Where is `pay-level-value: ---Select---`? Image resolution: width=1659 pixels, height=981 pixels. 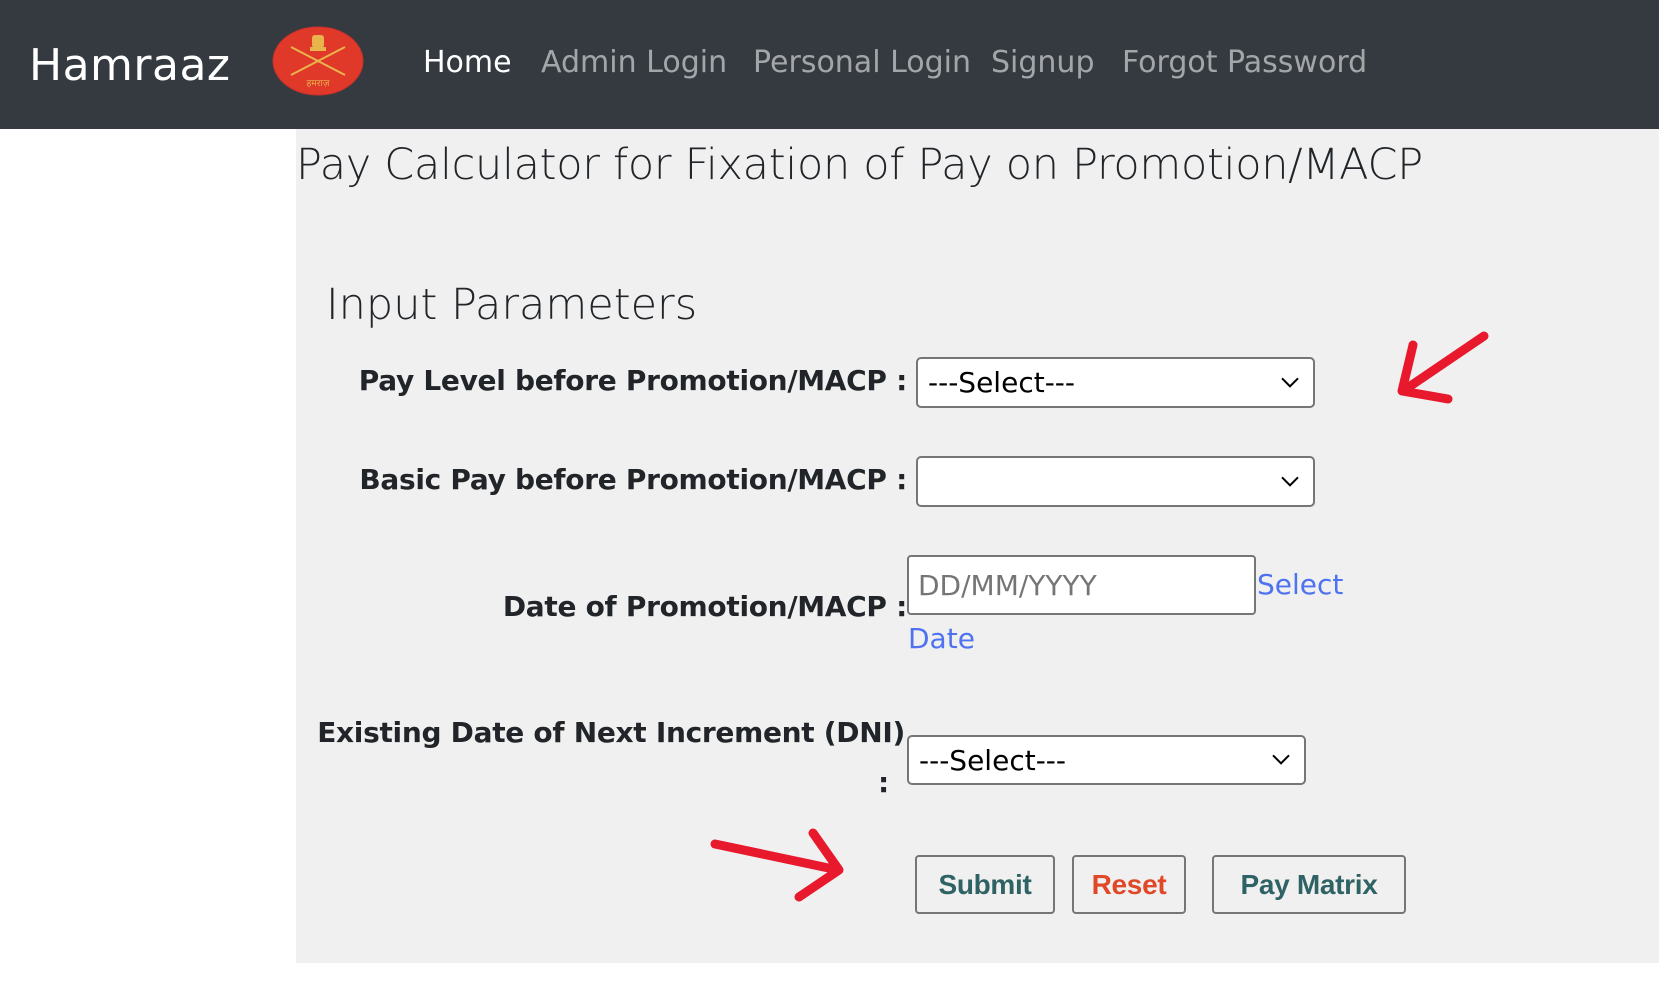
pay-level-value: ---Select--- is located at coordinates (1001, 382).